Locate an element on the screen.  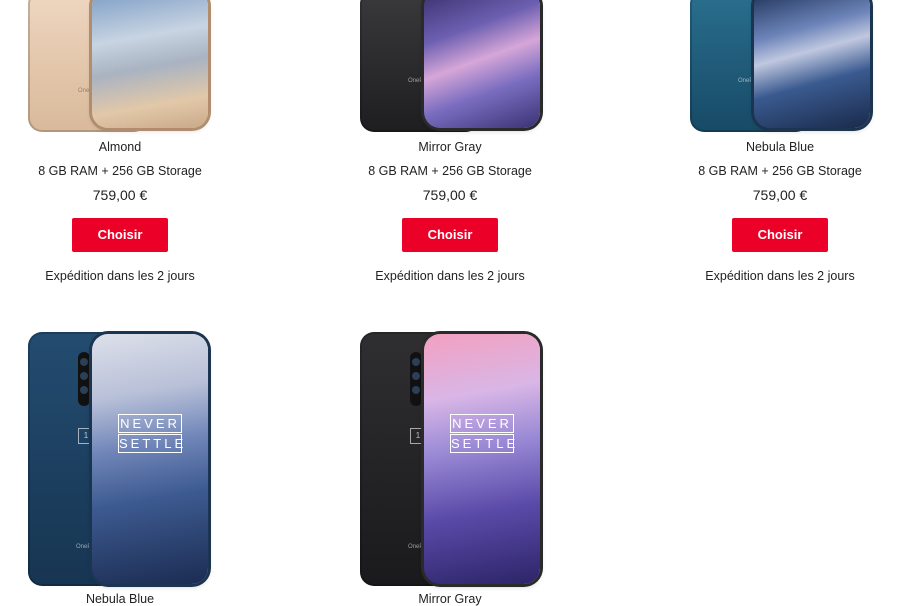
product-image-mirror-gray: 1 OneP NEVER SETTLE is located at coordinates (453, 460).